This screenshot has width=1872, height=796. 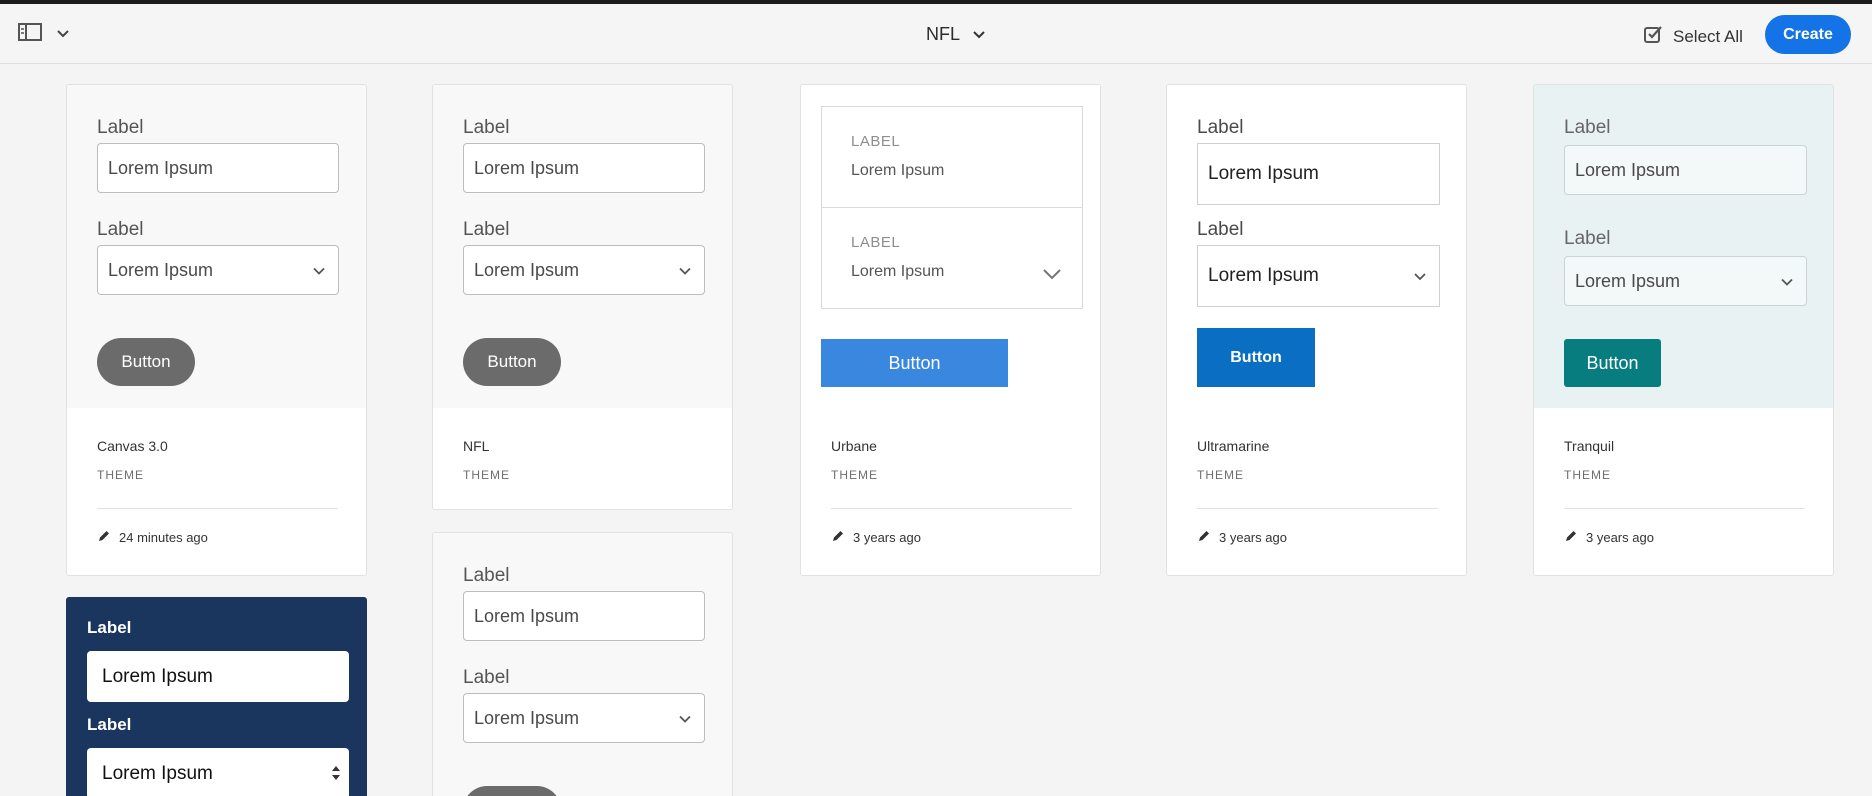 What do you see at coordinates (582, 458) in the screenshot?
I see `card-meta: NFL THEME` at bounding box center [582, 458].